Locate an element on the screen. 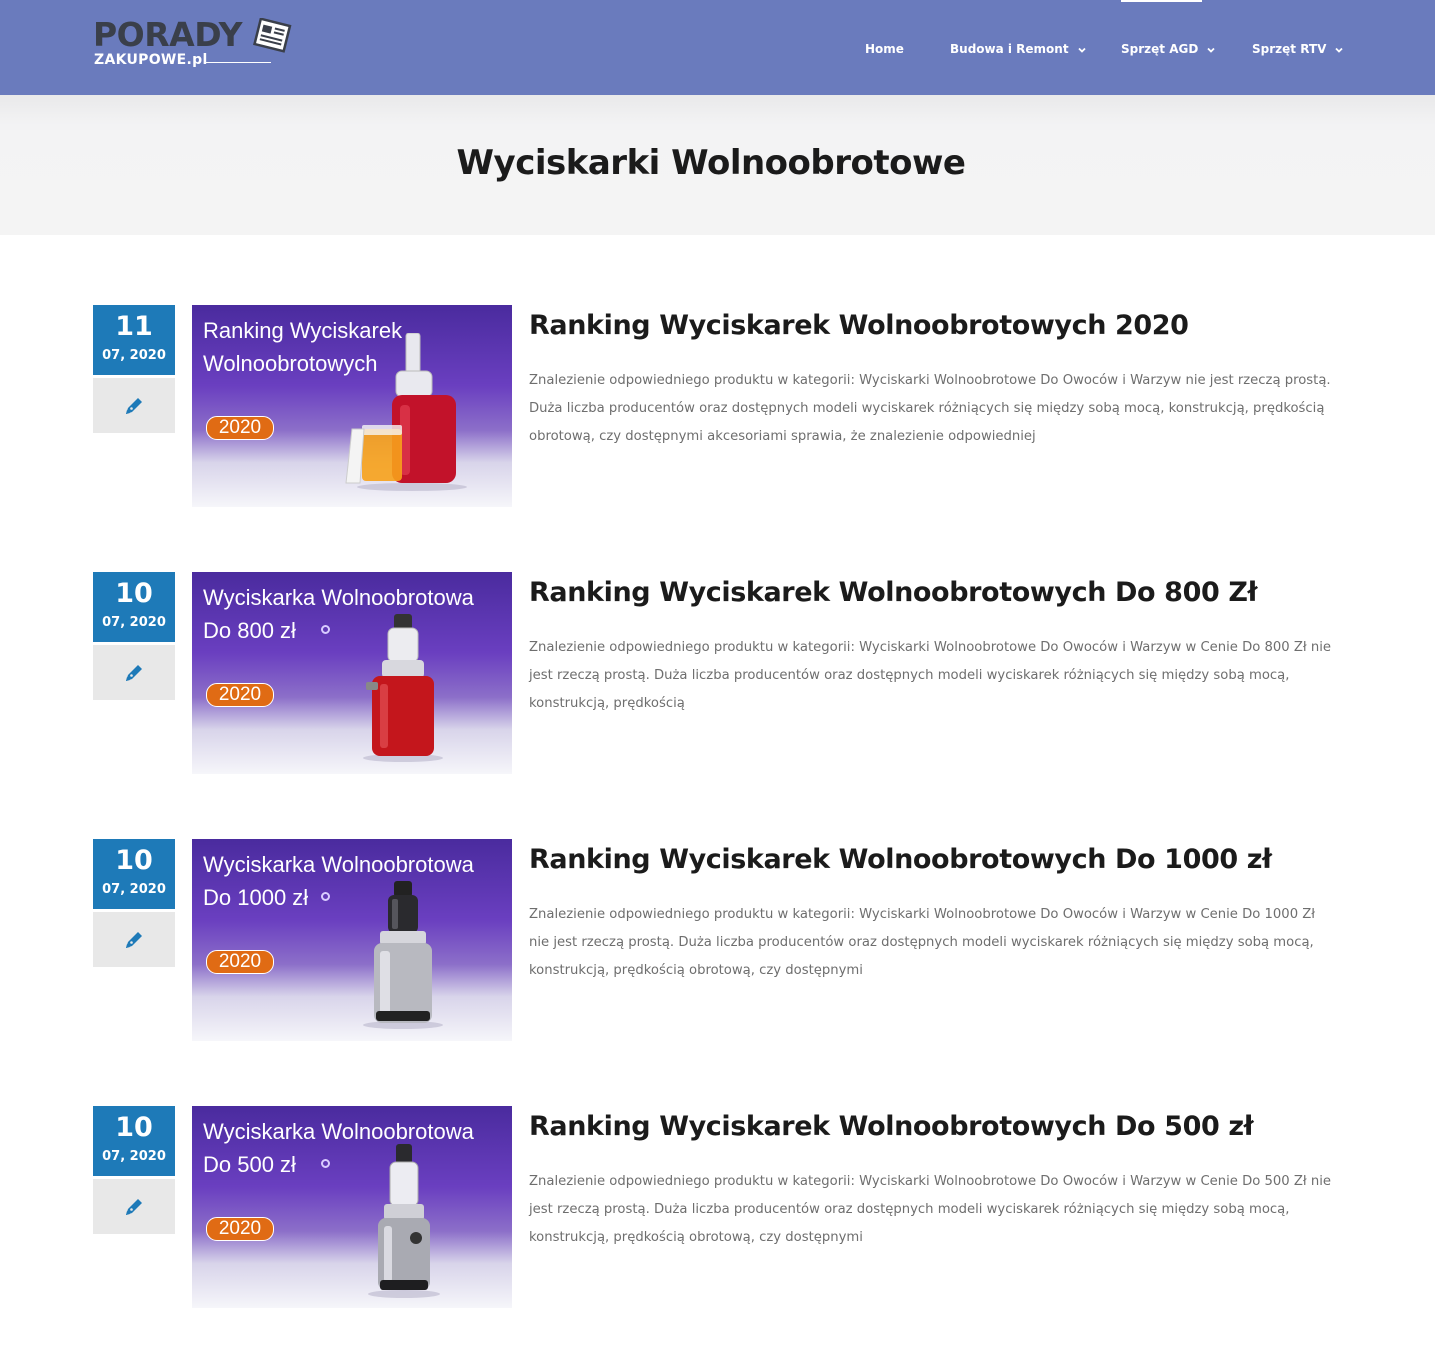 This screenshot has height=1368, width=1435. nav-active-indicator is located at coordinates (1161, 1).